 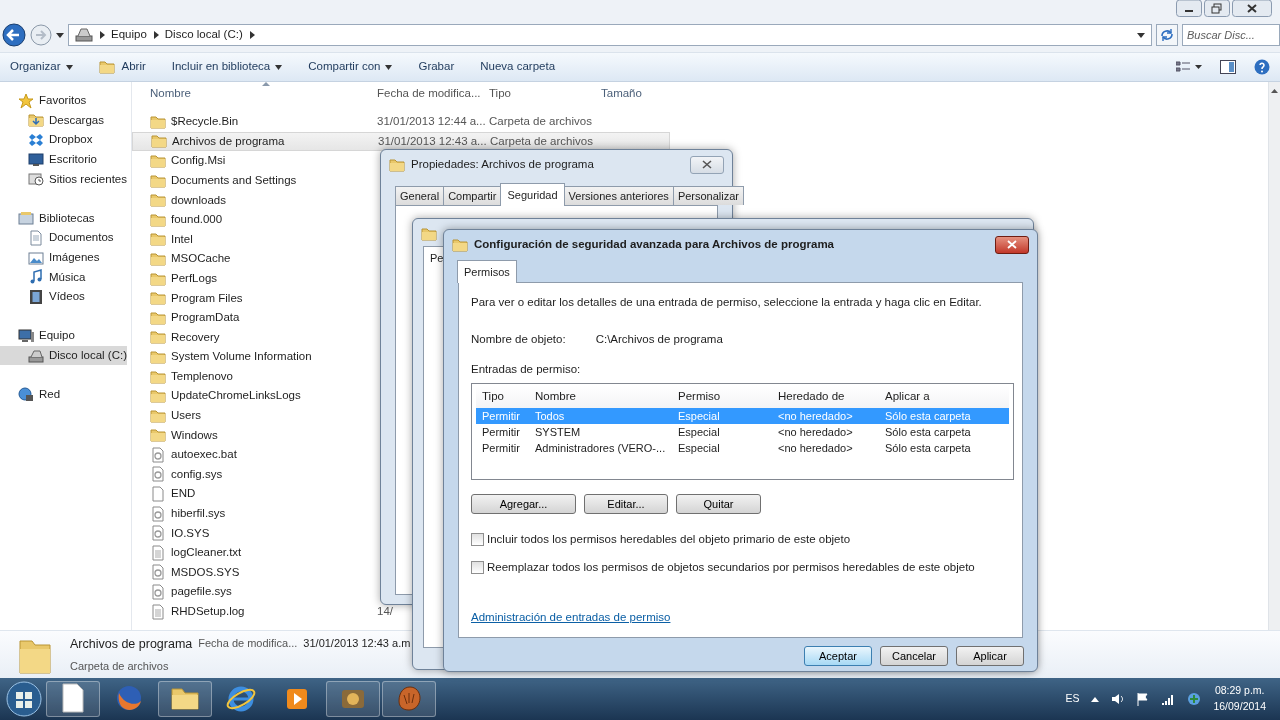 What do you see at coordinates (1168, 699) in the screenshot?
I see `signal-icon` at bounding box center [1168, 699].